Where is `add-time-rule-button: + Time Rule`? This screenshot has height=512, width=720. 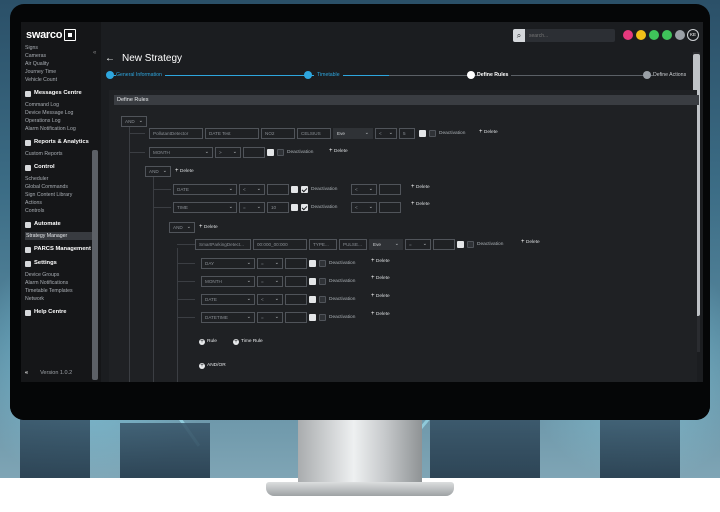 add-time-rule-button: + Time Rule is located at coordinates (248, 342).